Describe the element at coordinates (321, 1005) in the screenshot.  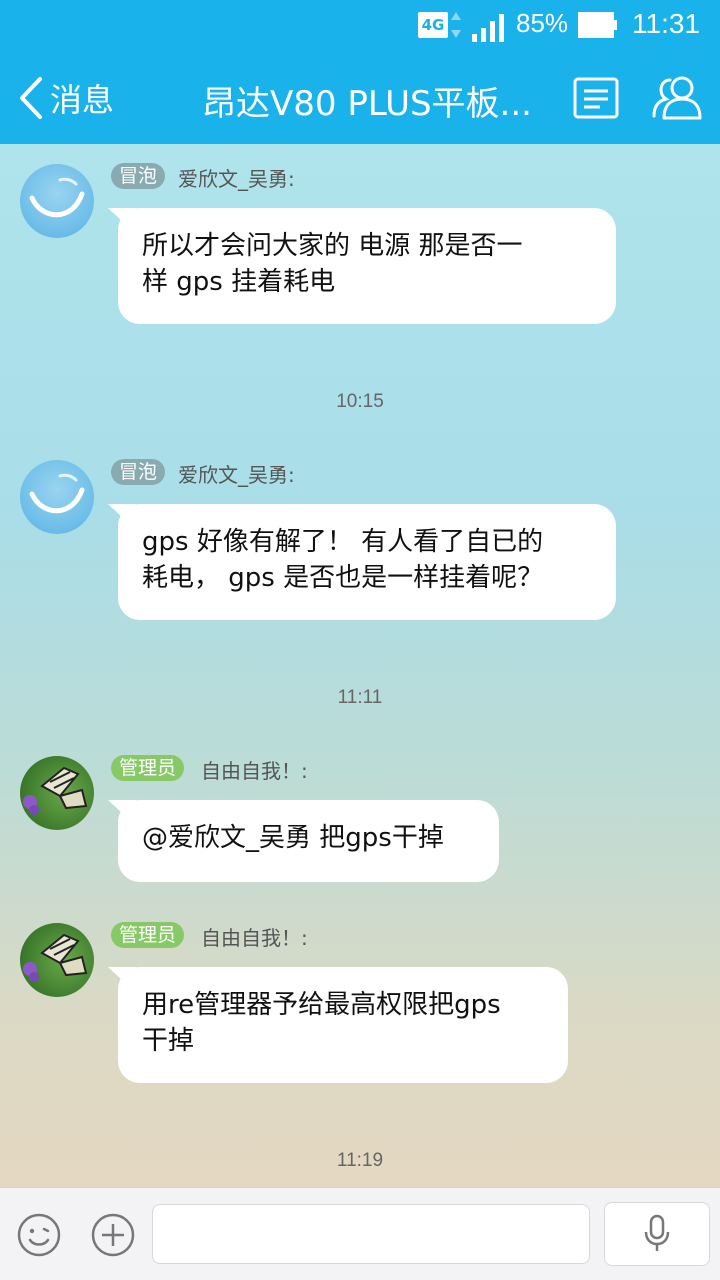
I see `message-line: 用re管理器予给最高权限把gps` at that location.